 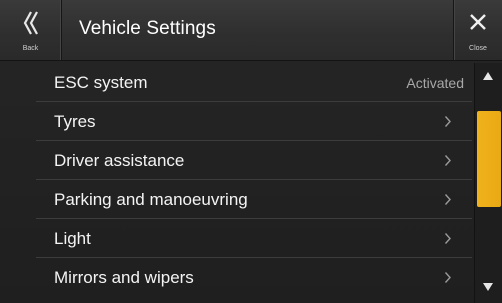 What do you see at coordinates (254, 199) in the screenshot?
I see `list-item-parking-and-manoeuvring: Parking and manoeuvring` at bounding box center [254, 199].